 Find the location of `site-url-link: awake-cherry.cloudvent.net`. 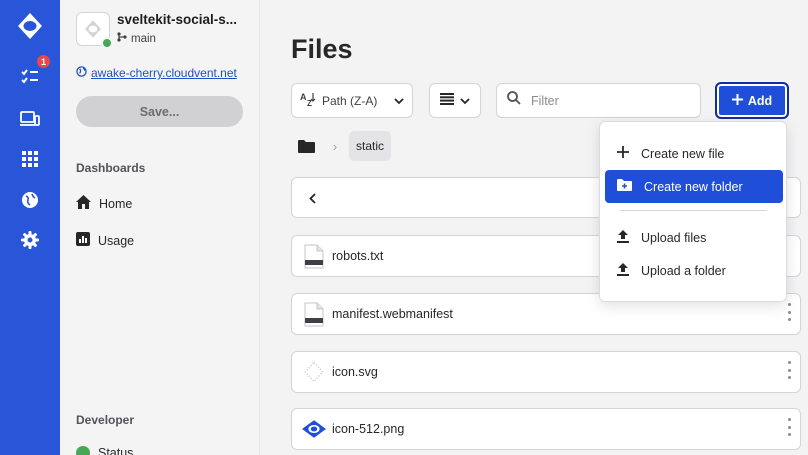

site-url-link: awake-cherry.cloudvent.net is located at coordinates (156, 73).